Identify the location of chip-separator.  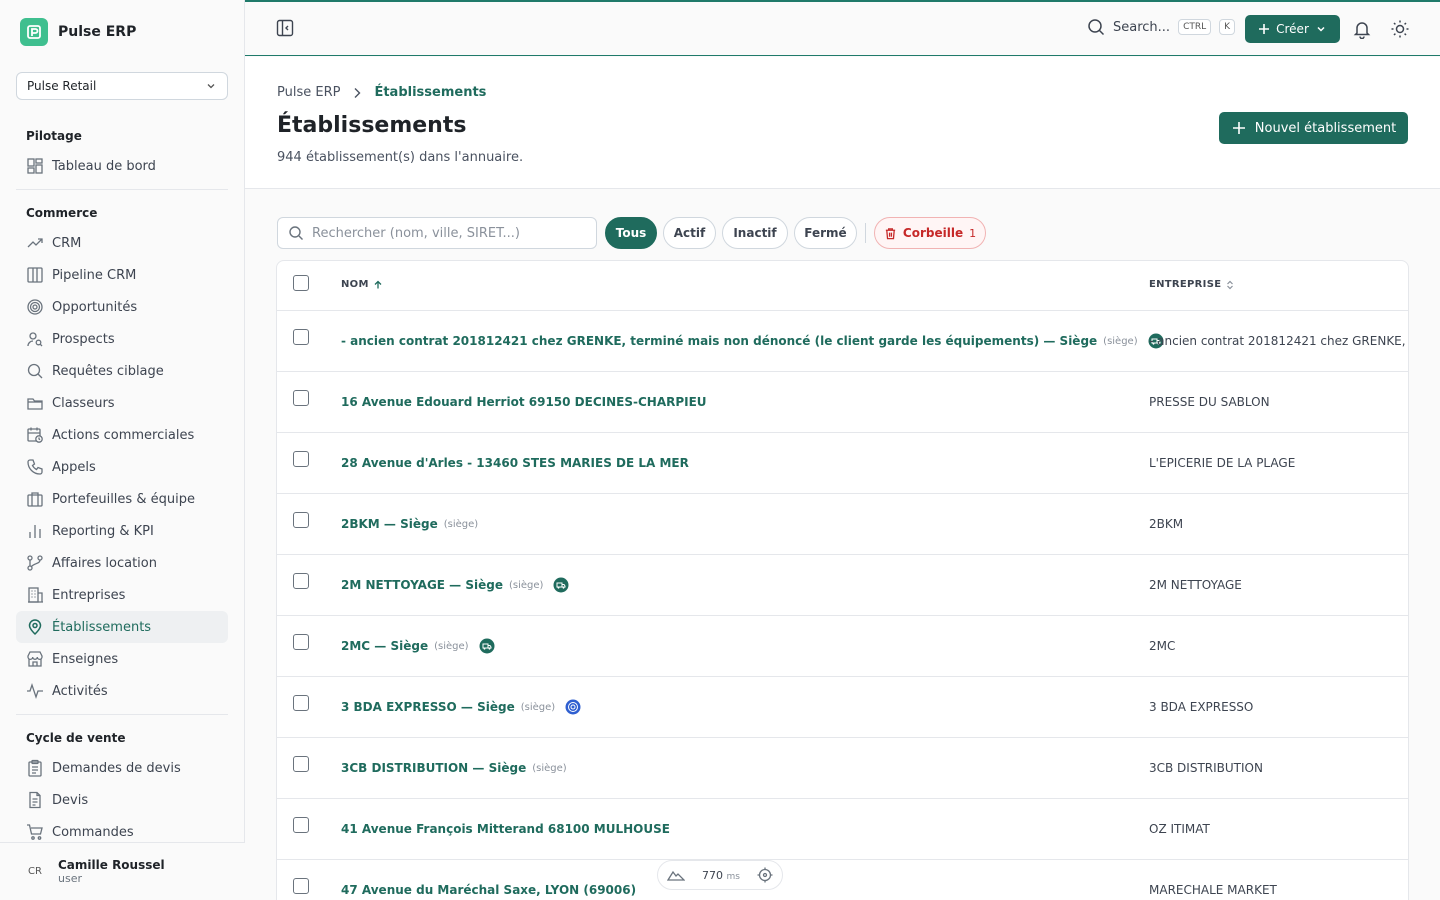
(865, 233).